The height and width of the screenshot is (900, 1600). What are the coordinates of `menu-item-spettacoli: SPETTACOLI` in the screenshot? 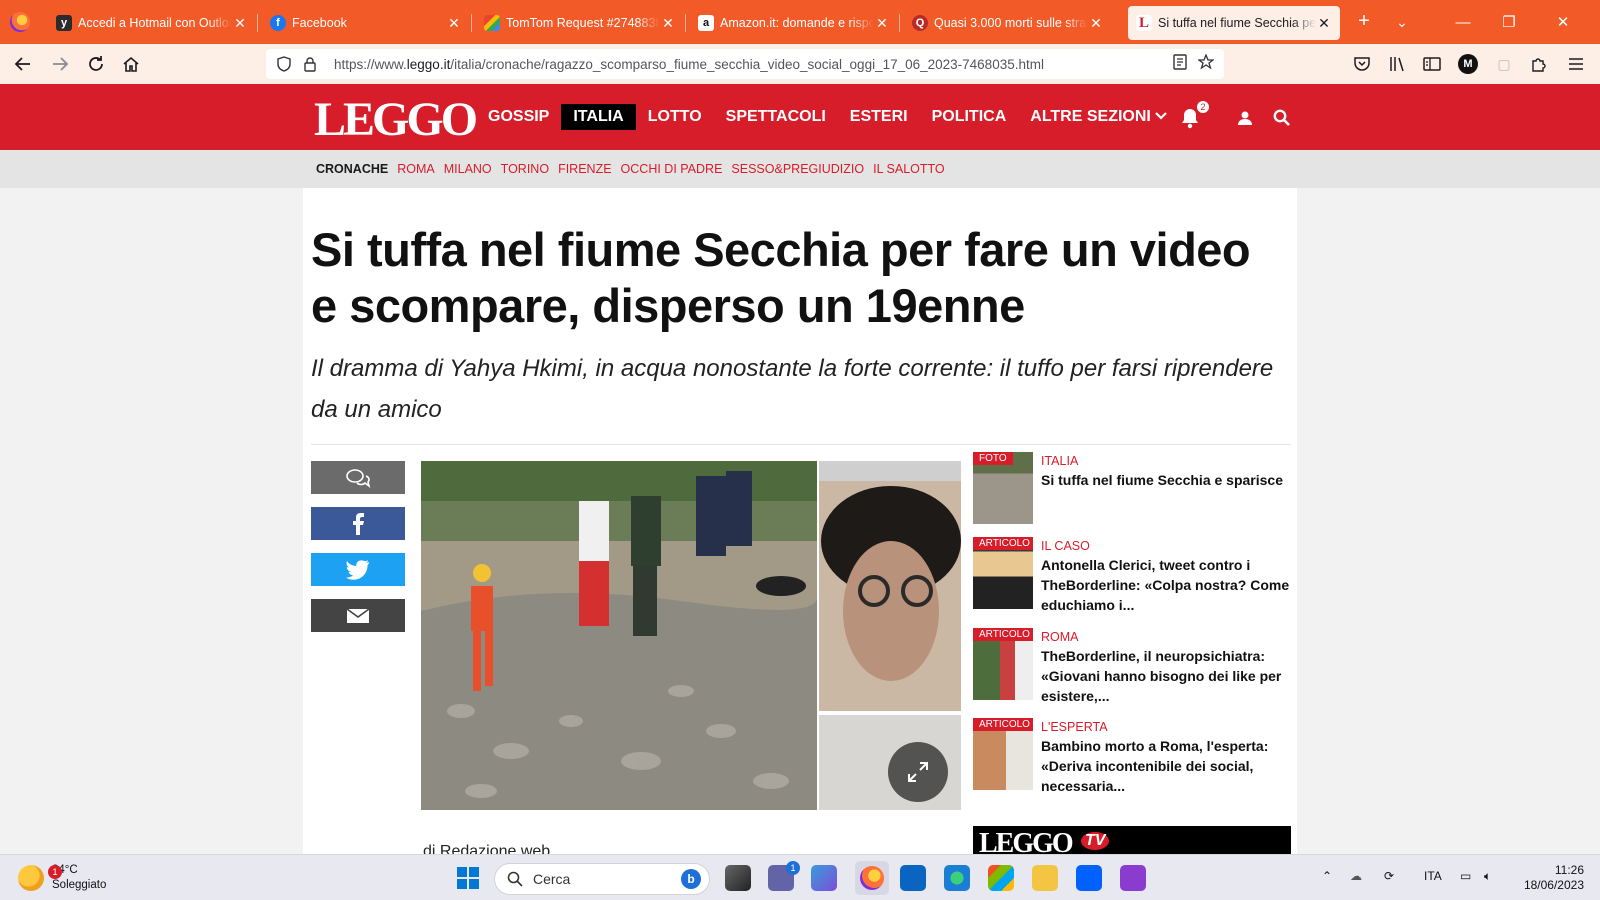 It's located at (776, 117).